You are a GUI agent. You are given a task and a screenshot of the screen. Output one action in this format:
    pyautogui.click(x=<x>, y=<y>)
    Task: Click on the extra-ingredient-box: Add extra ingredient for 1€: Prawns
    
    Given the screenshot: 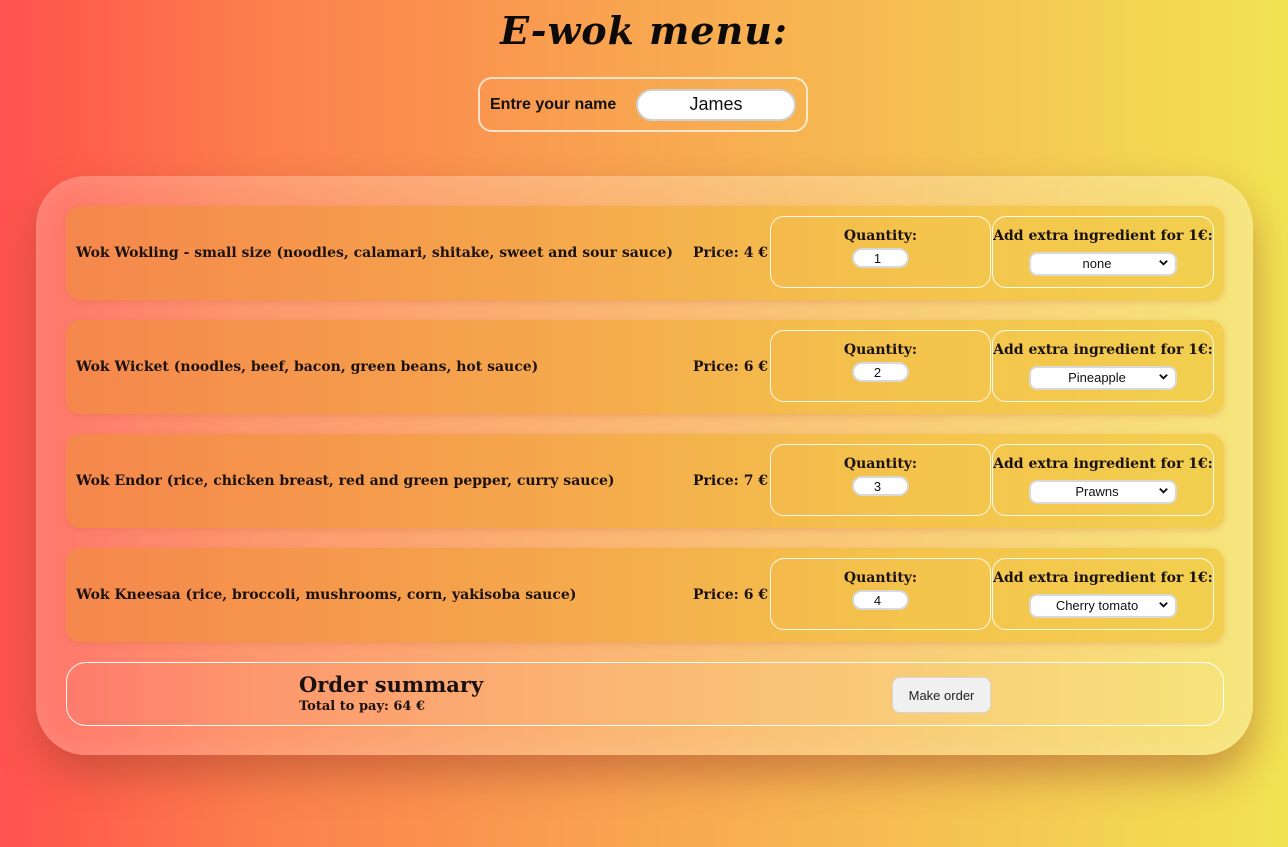 What is the action you would take?
    pyautogui.click(x=1103, y=480)
    